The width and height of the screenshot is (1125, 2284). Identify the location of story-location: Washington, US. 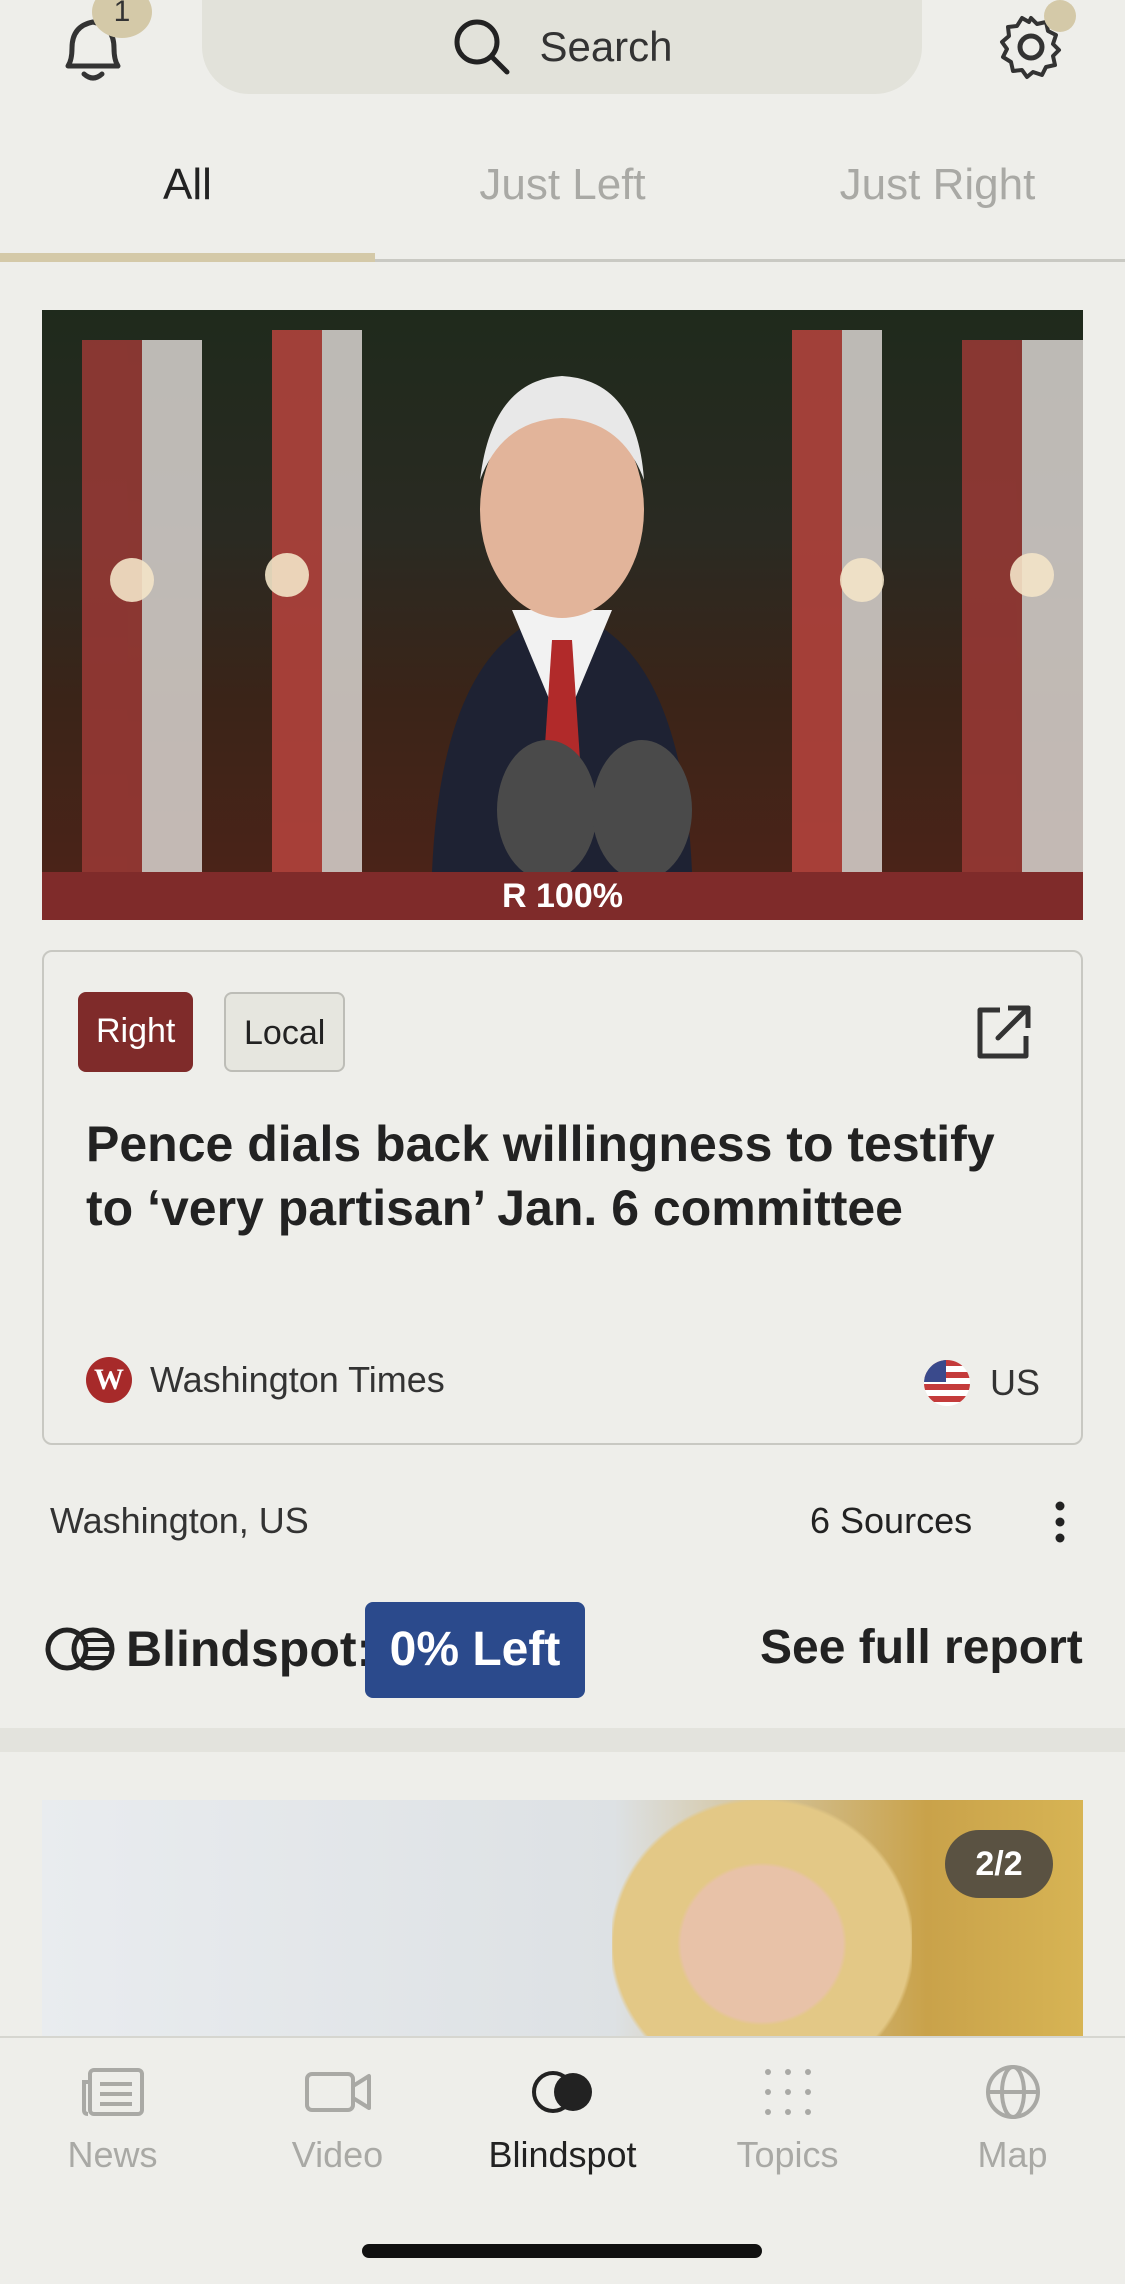
(179, 1520).